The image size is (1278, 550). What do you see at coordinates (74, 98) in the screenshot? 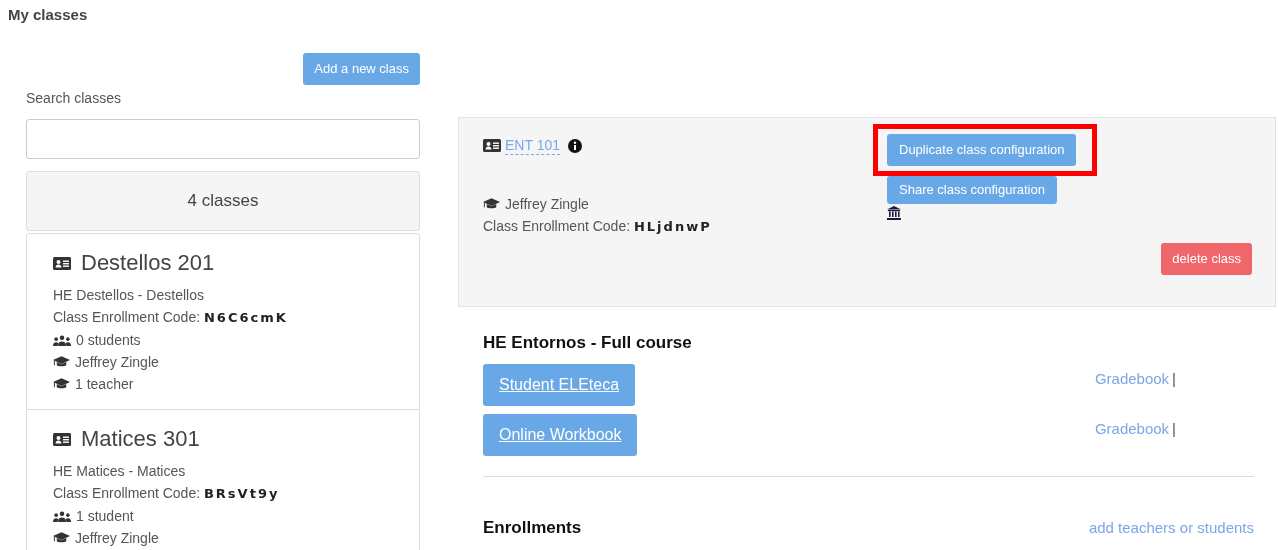
I see `search-label: Search classes` at bounding box center [74, 98].